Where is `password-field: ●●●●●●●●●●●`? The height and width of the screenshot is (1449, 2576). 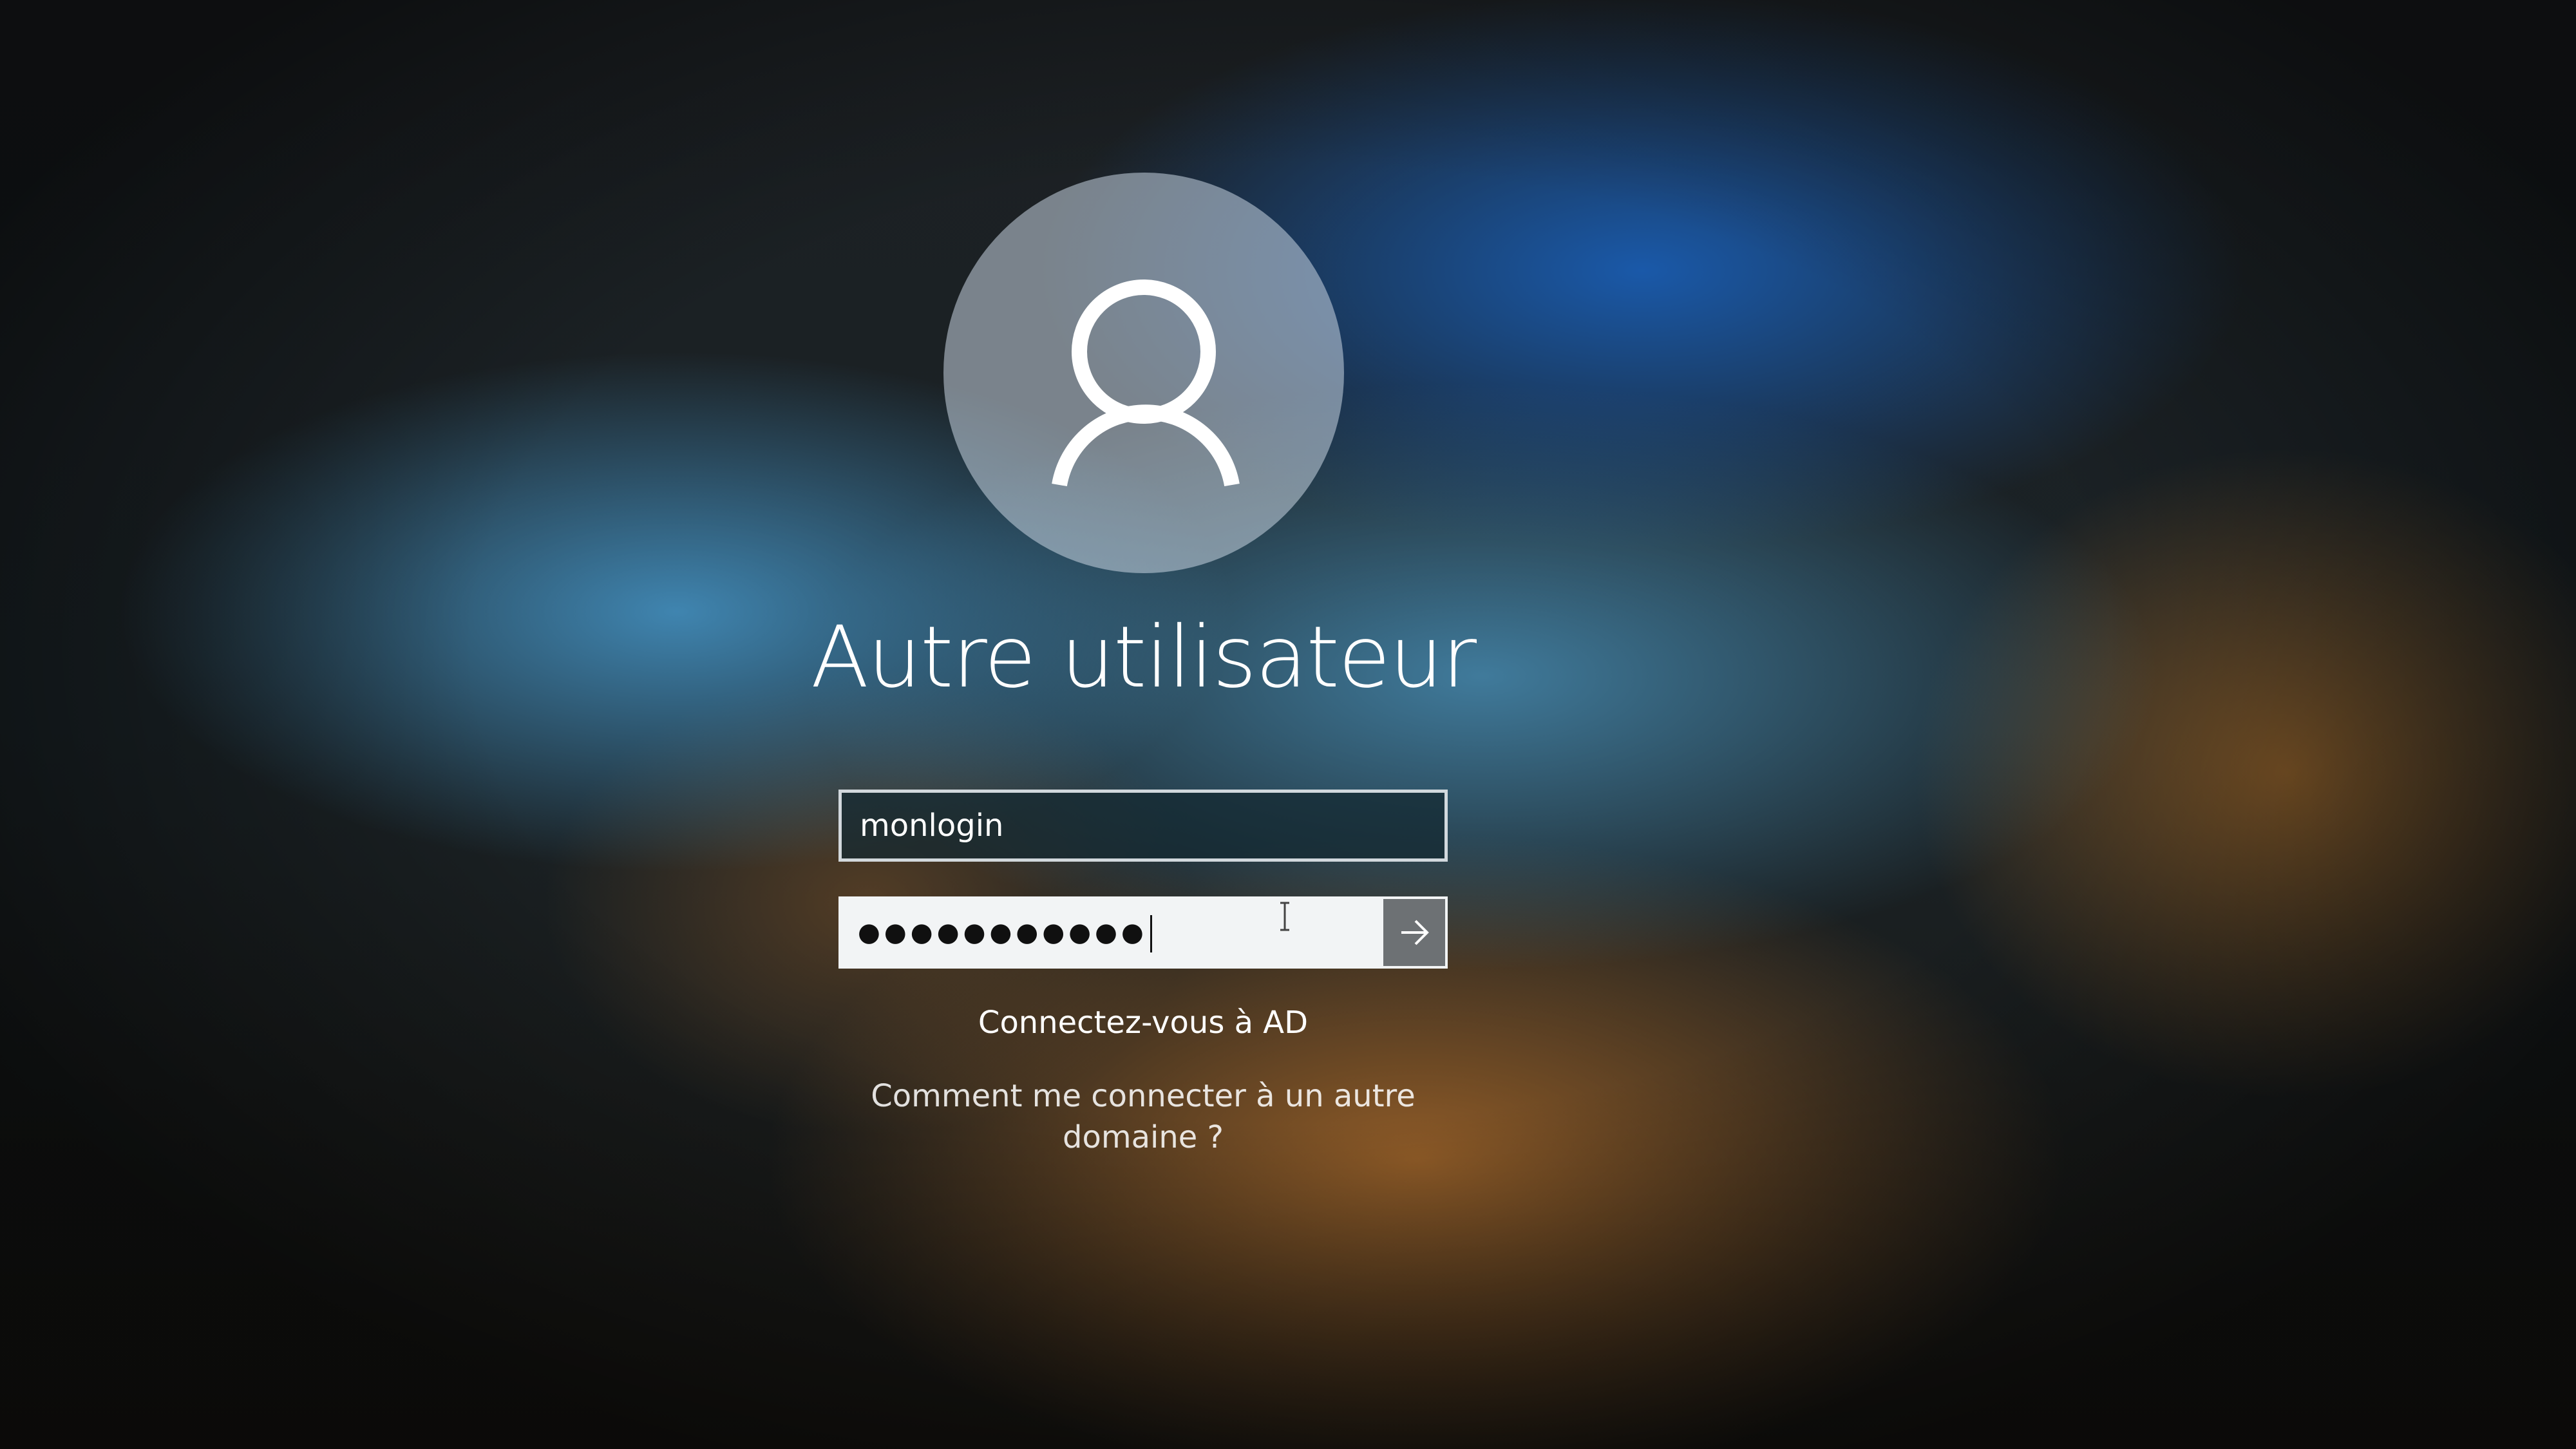
password-field: ●●●●●●●●●●● is located at coordinates (1143, 933).